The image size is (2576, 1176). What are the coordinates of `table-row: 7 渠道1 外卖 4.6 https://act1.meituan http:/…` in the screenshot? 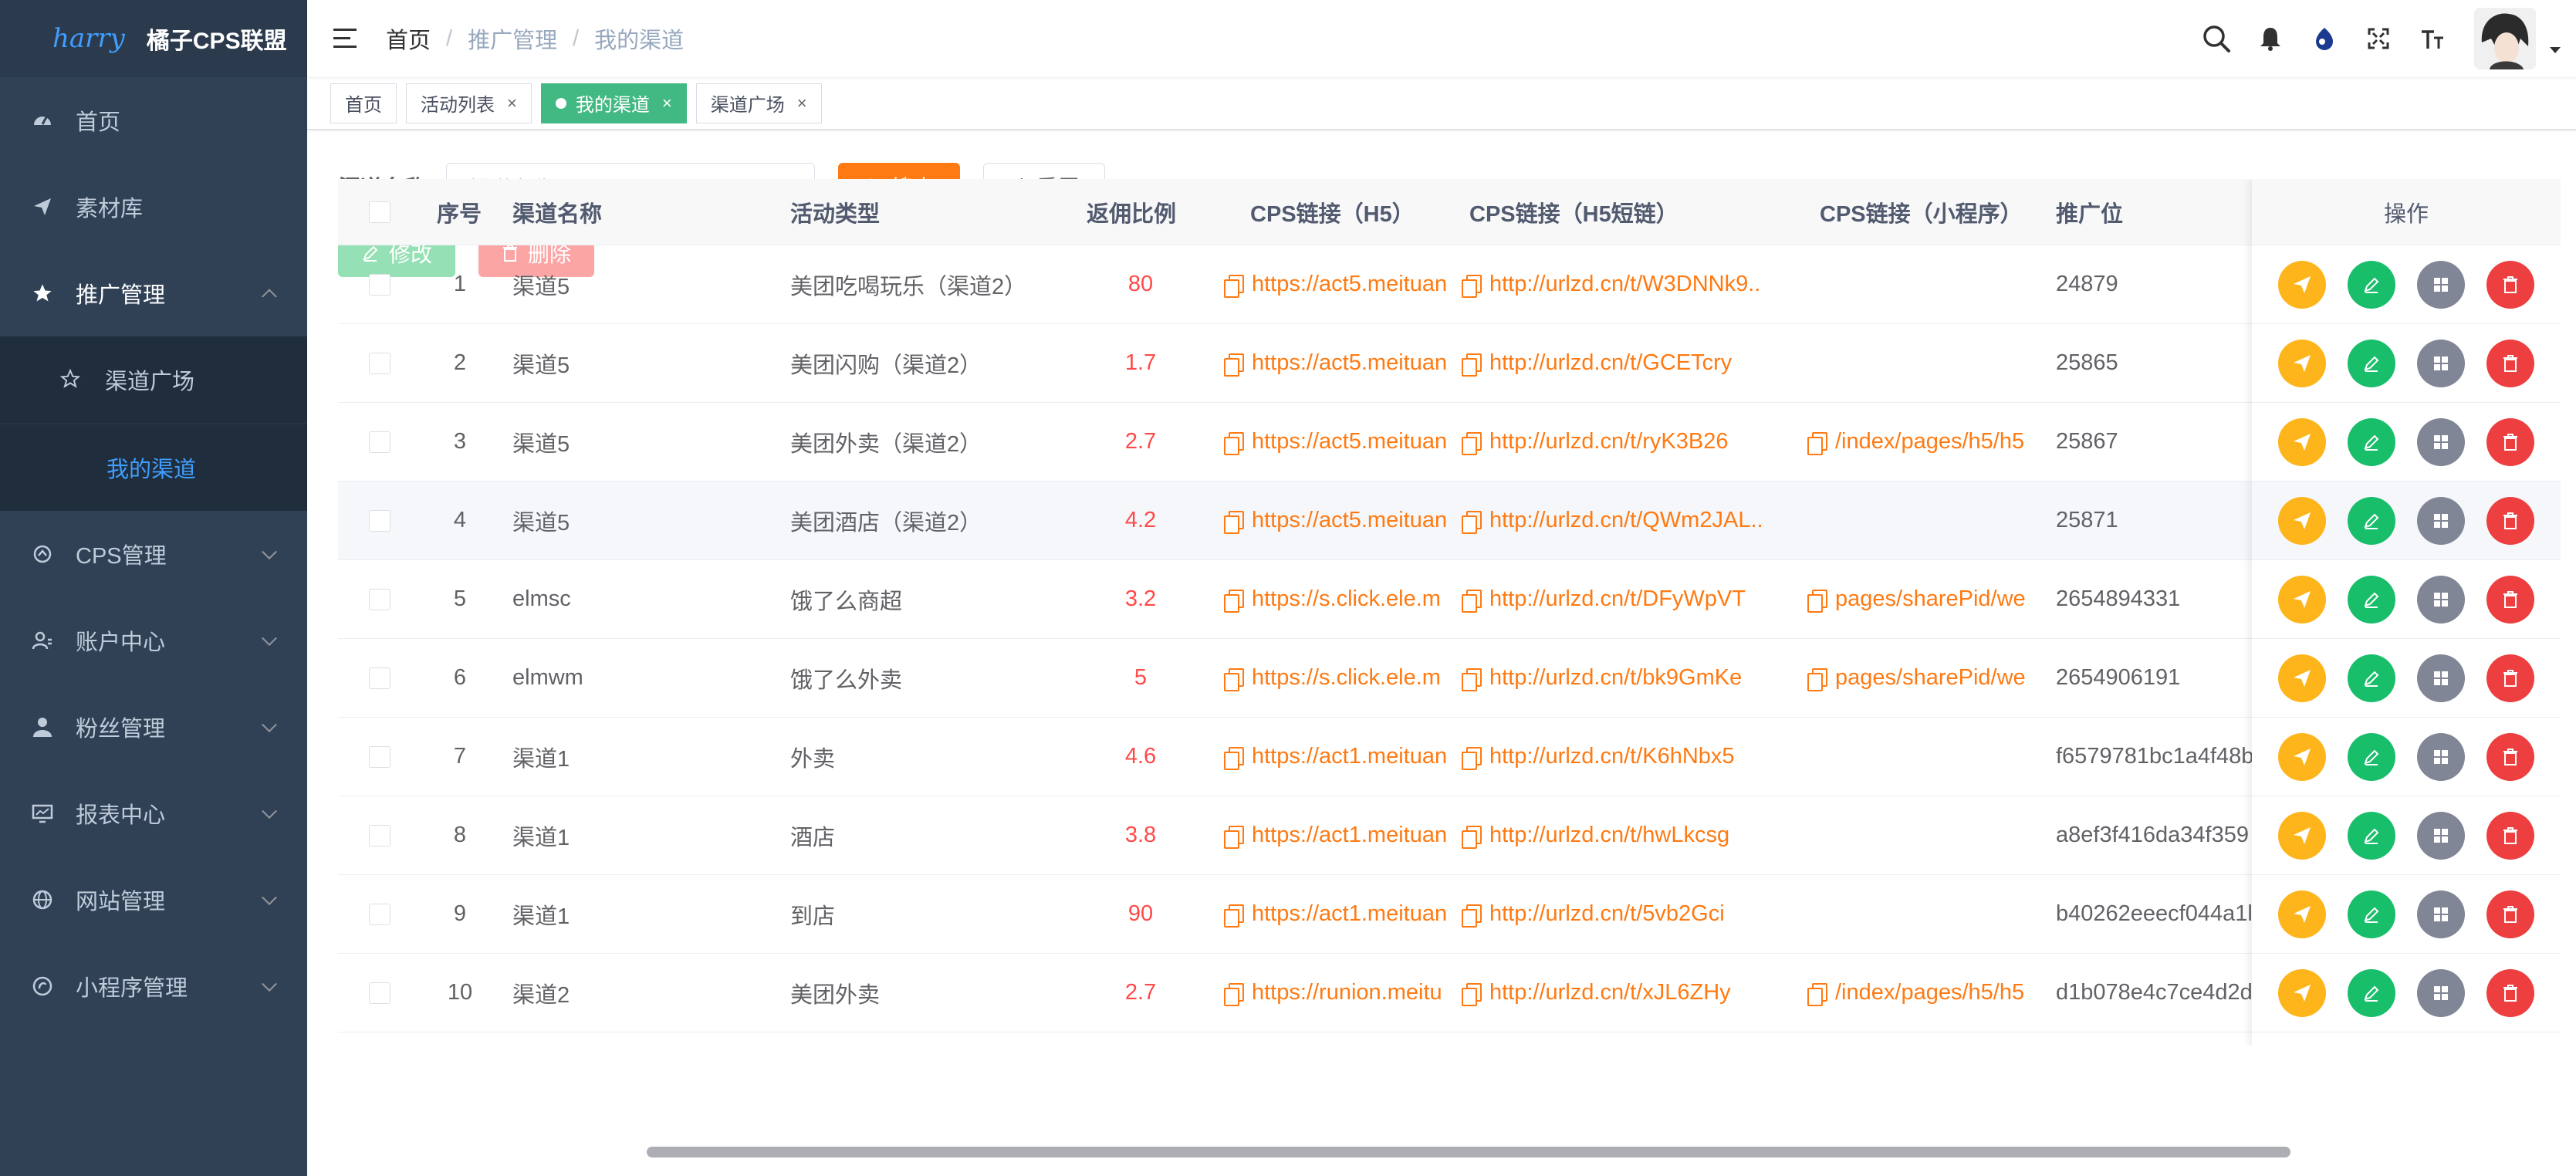 It's located at (1449, 757).